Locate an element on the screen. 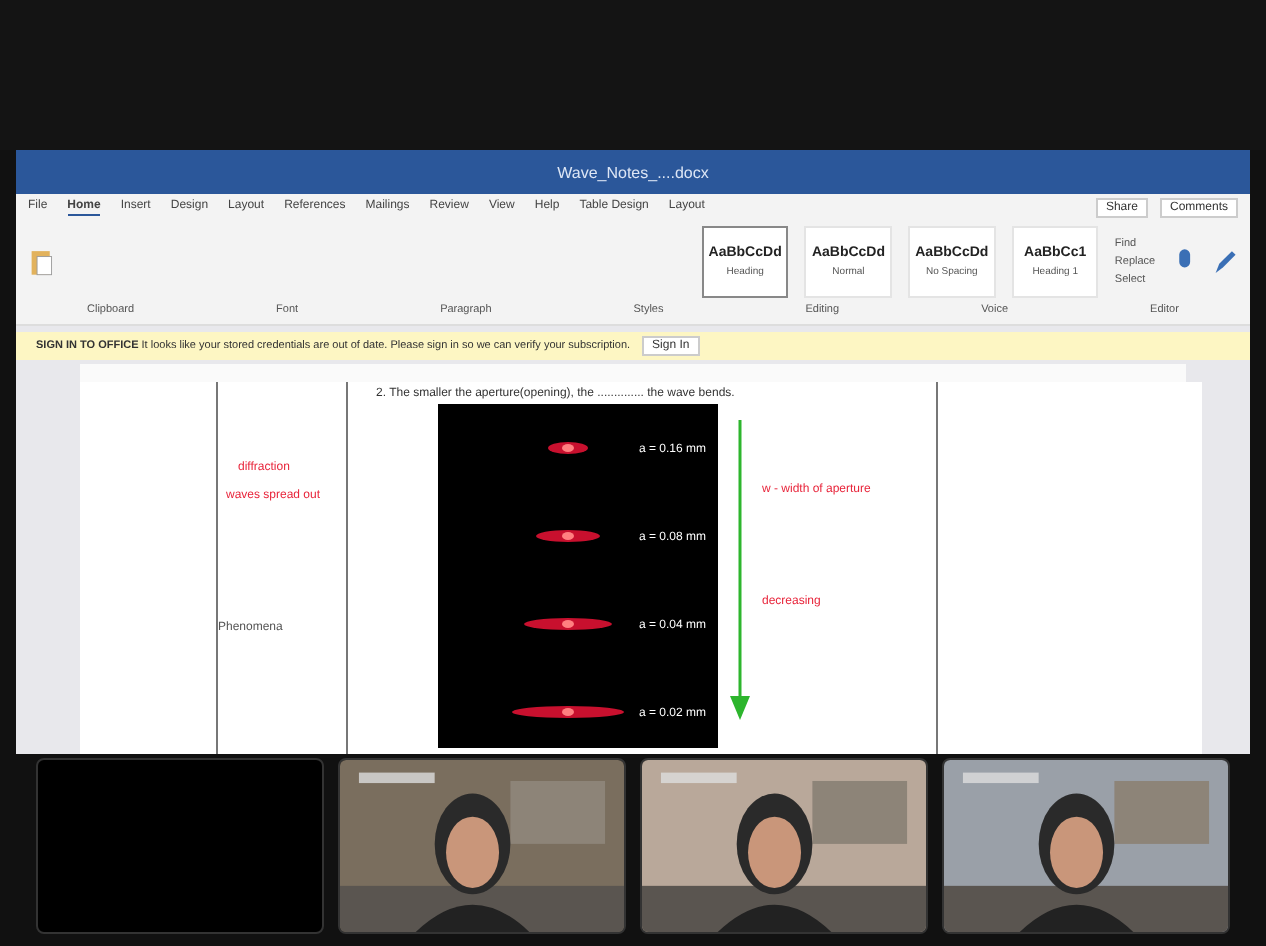 This screenshot has width=1266, height=946. paste-icon is located at coordinates (41, 262).